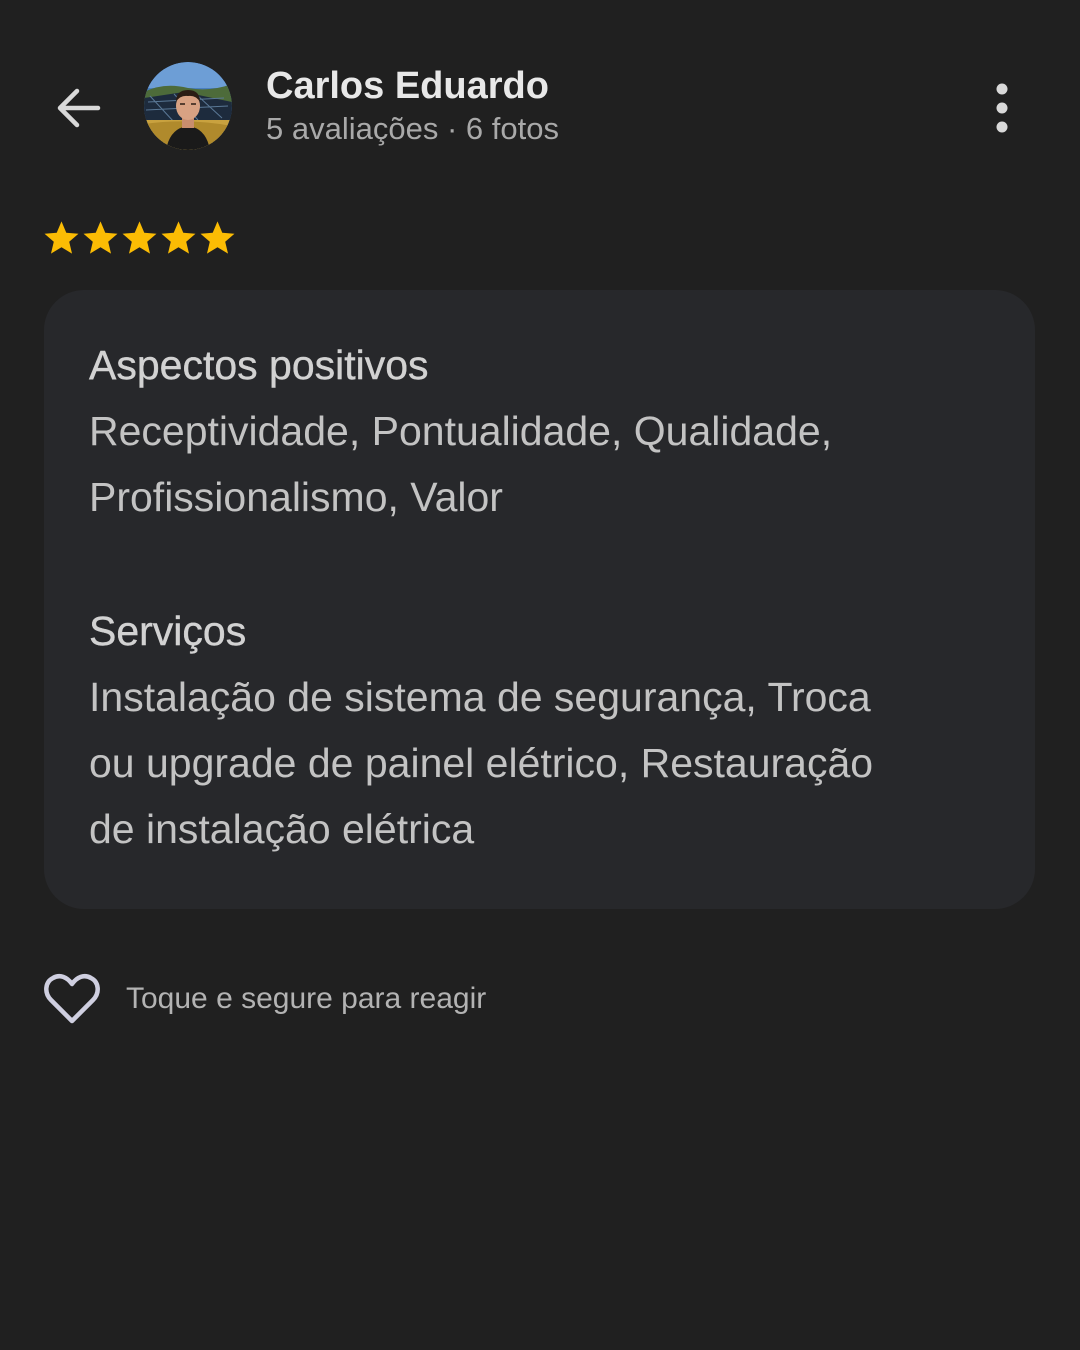 The image size is (1080, 1350). I want to click on reaction-row: Toque e segure para reagir, so click(264, 999).